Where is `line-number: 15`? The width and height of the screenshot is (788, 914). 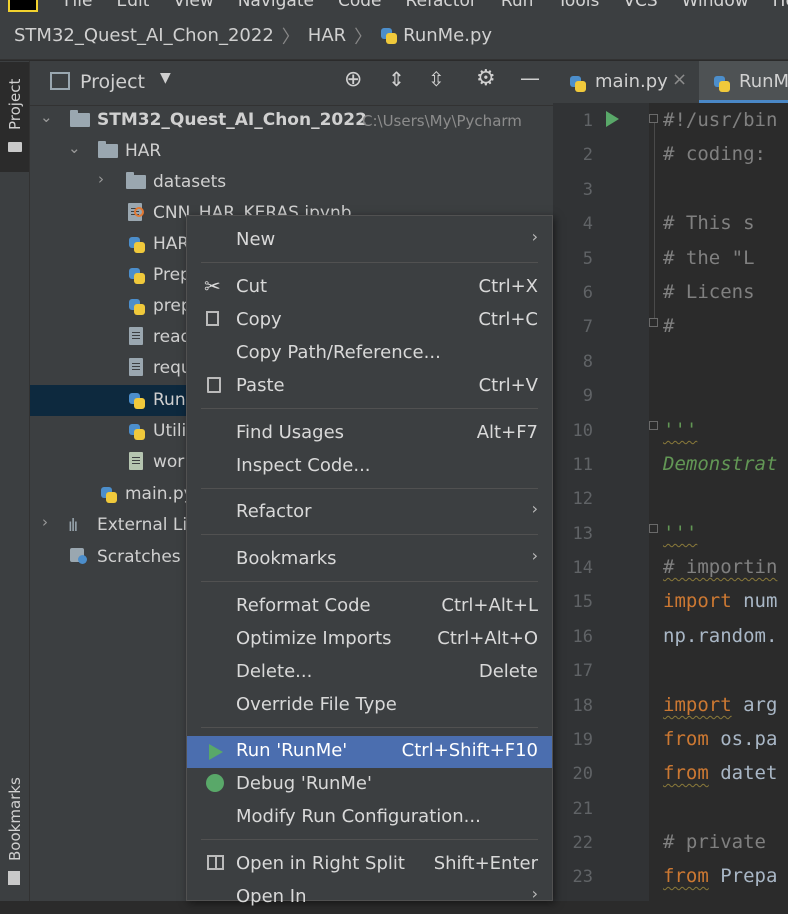
line-number: 15 is located at coordinates (582, 602).